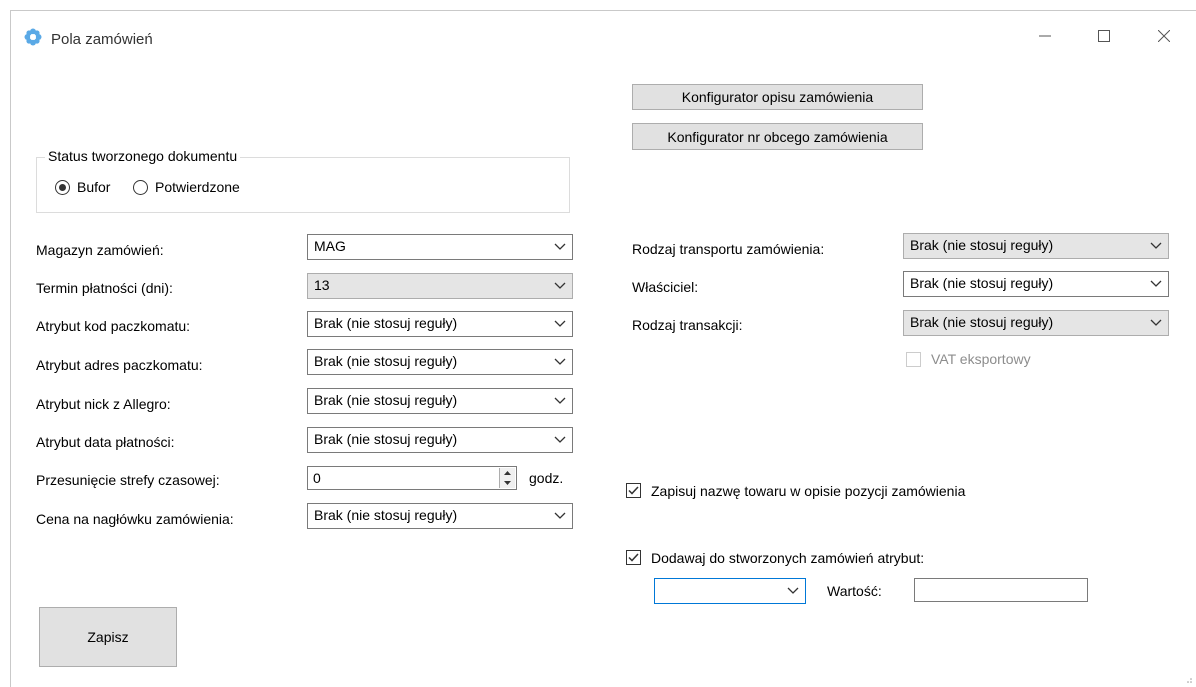 This screenshot has height=687, width=1196. I want to click on allegro-nick-attribute-label: Atrybut nick z Allegro:, so click(103, 404).